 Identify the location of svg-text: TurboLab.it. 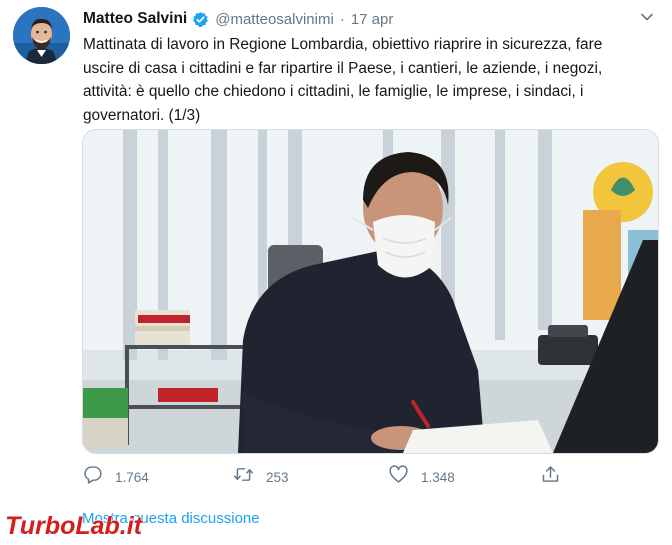
(74, 526).